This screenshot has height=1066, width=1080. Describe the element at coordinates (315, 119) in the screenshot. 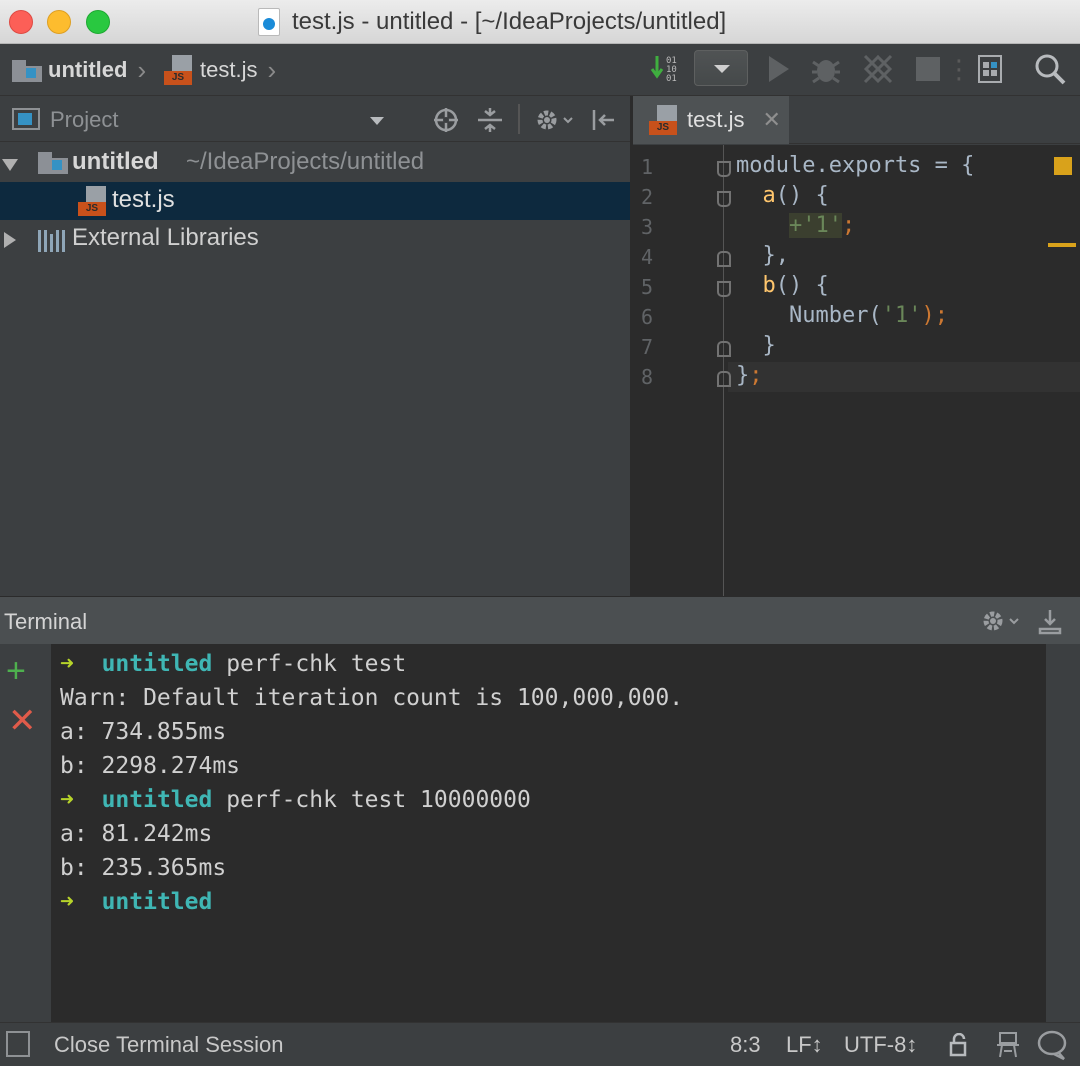

I see `project-panel-header: Project` at that location.